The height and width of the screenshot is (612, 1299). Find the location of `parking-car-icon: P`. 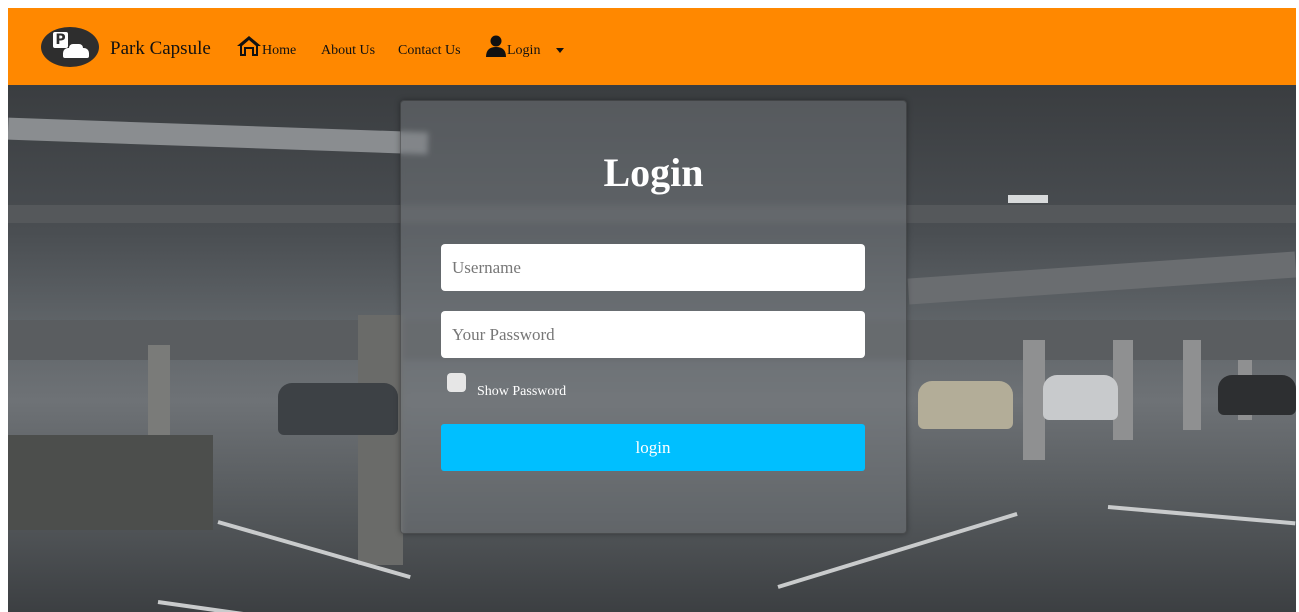

parking-car-icon: P is located at coordinates (70, 47).